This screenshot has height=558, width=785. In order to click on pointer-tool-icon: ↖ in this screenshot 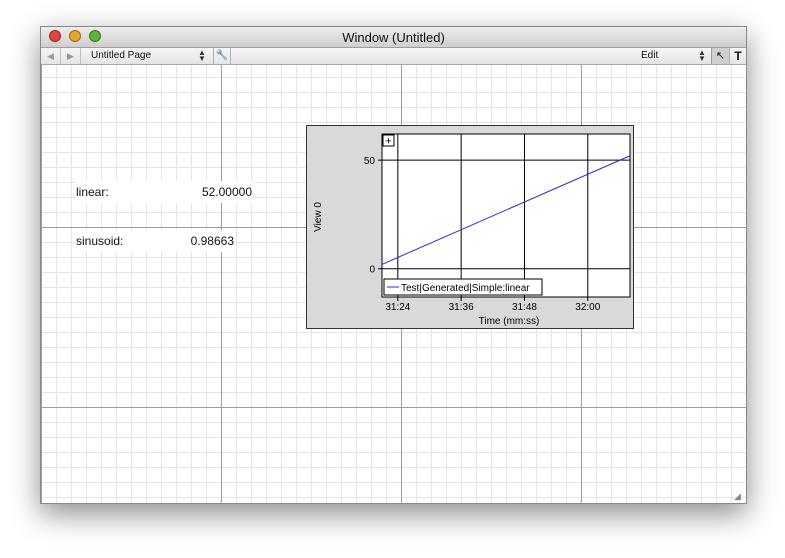, I will do `click(720, 56)`.